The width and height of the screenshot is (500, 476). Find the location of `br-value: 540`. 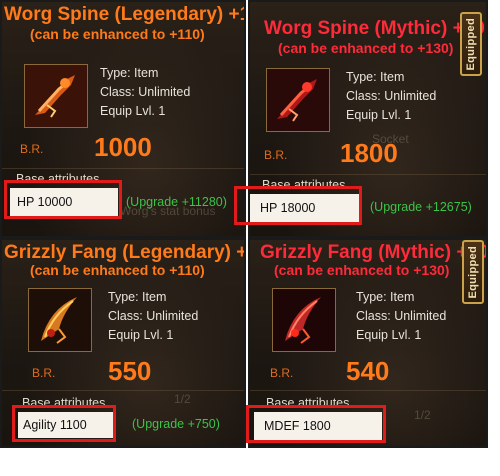

br-value: 540 is located at coordinates (368, 371).